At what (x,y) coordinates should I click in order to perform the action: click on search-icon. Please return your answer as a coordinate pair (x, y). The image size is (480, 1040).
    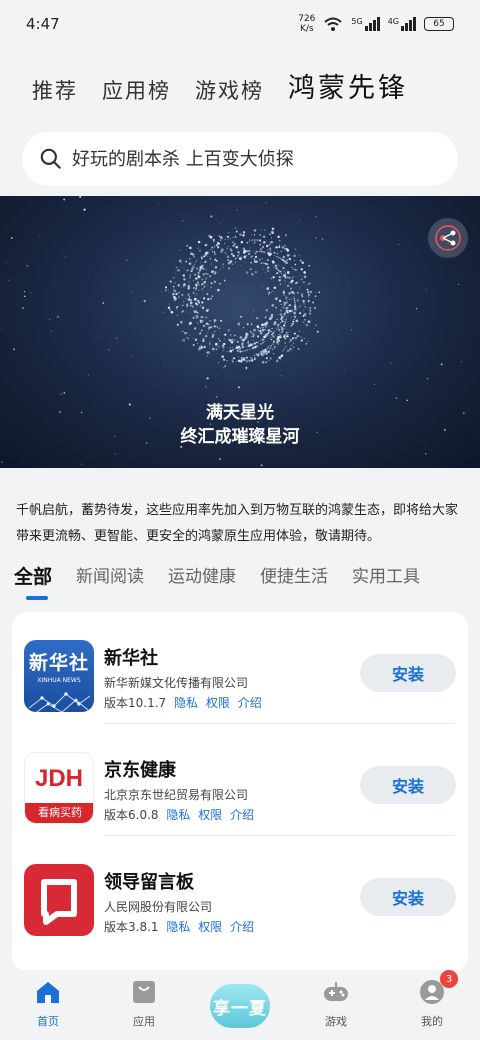
    Looking at the image, I should click on (50, 158).